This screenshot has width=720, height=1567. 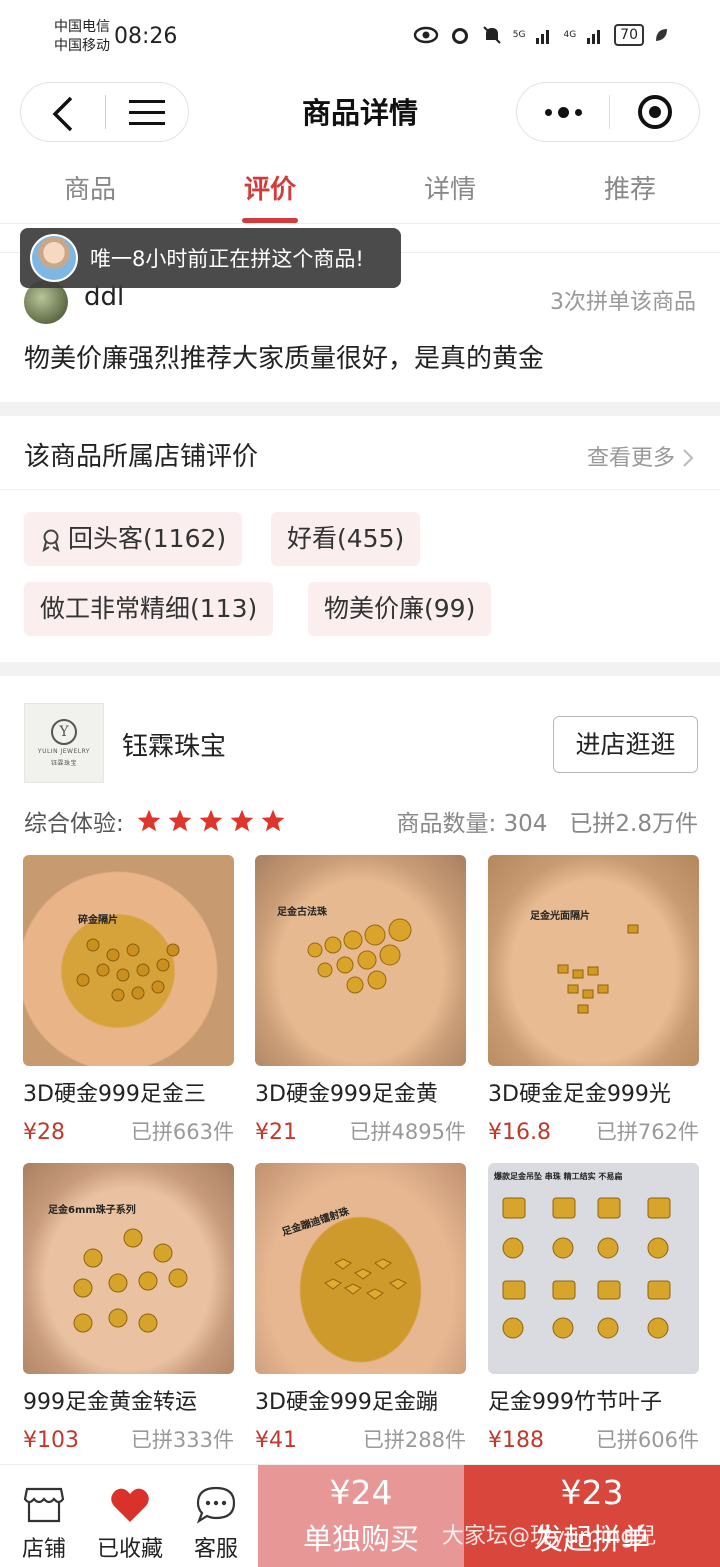 What do you see at coordinates (128, 1131) in the screenshot?
I see `product-meta: ¥28 已拼663件` at bounding box center [128, 1131].